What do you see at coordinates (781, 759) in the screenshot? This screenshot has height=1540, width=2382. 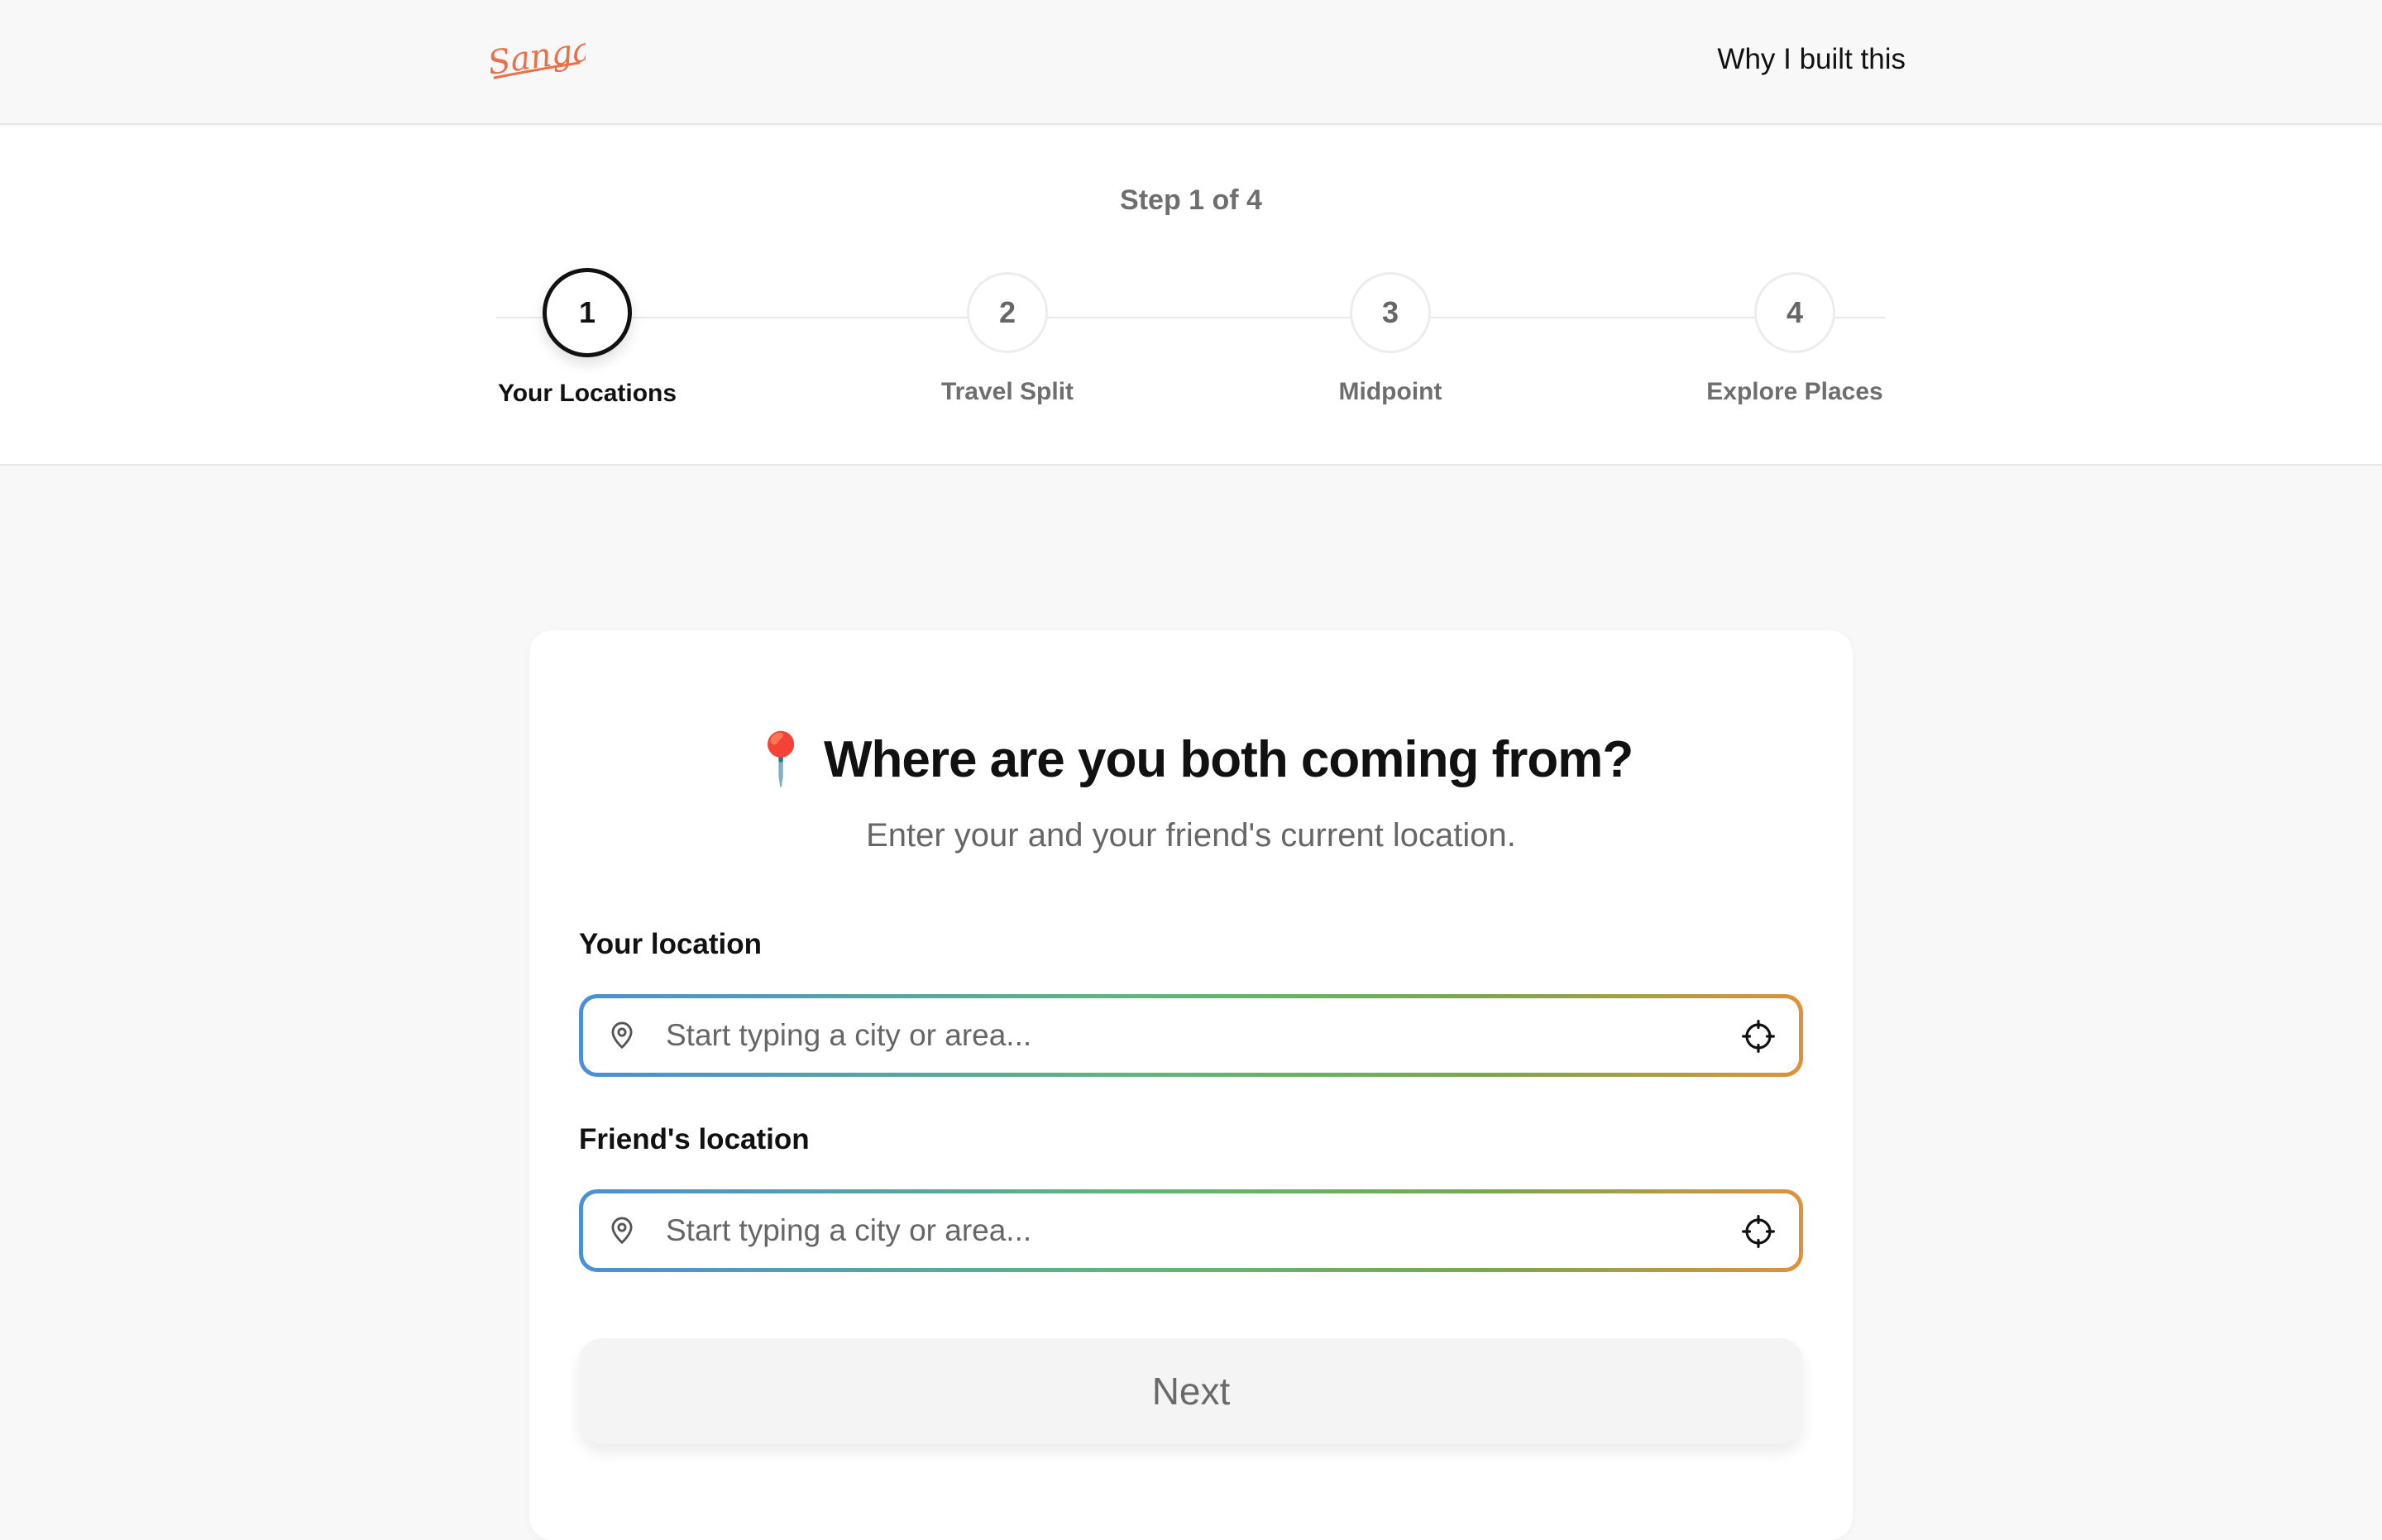 I see `pushpin-icon: 📍` at bounding box center [781, 759].